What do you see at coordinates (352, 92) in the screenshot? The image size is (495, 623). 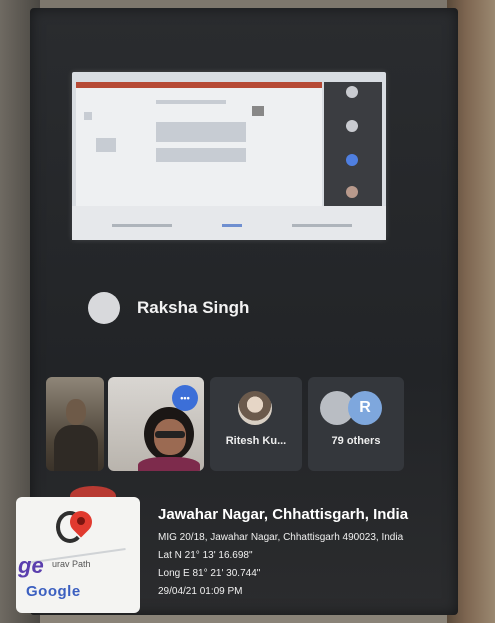 I see `raise-hand-icon` at bounding box center [352, 92].